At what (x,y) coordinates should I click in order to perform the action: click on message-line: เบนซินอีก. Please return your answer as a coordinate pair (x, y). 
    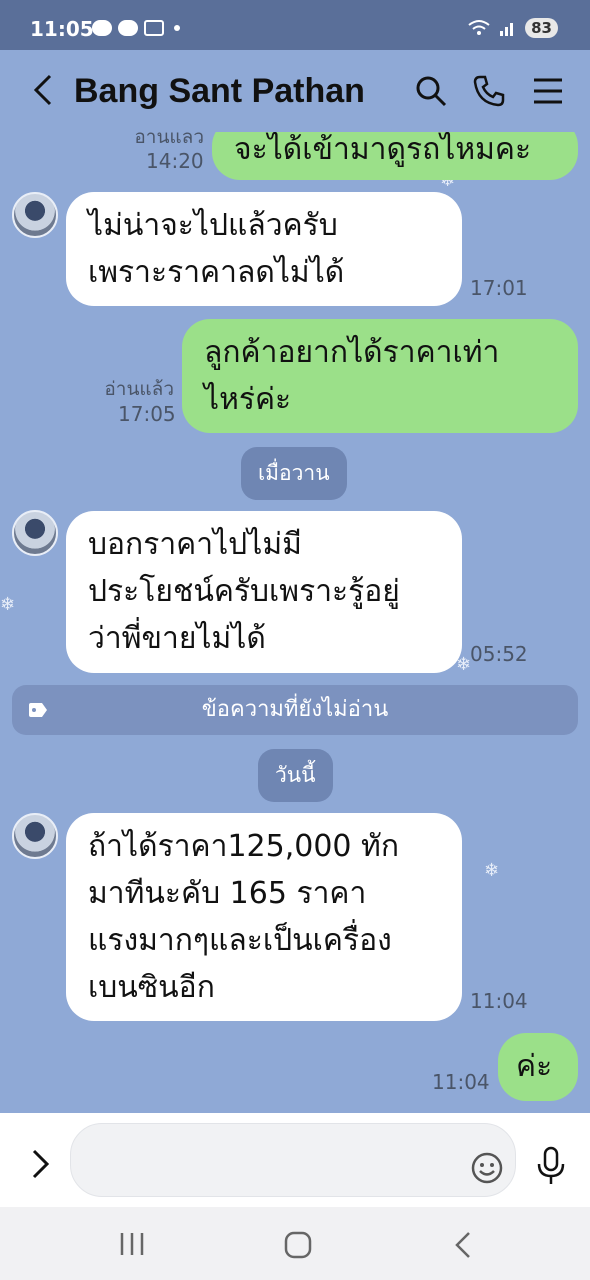
    Looking at the image, I should click on (151, 987).